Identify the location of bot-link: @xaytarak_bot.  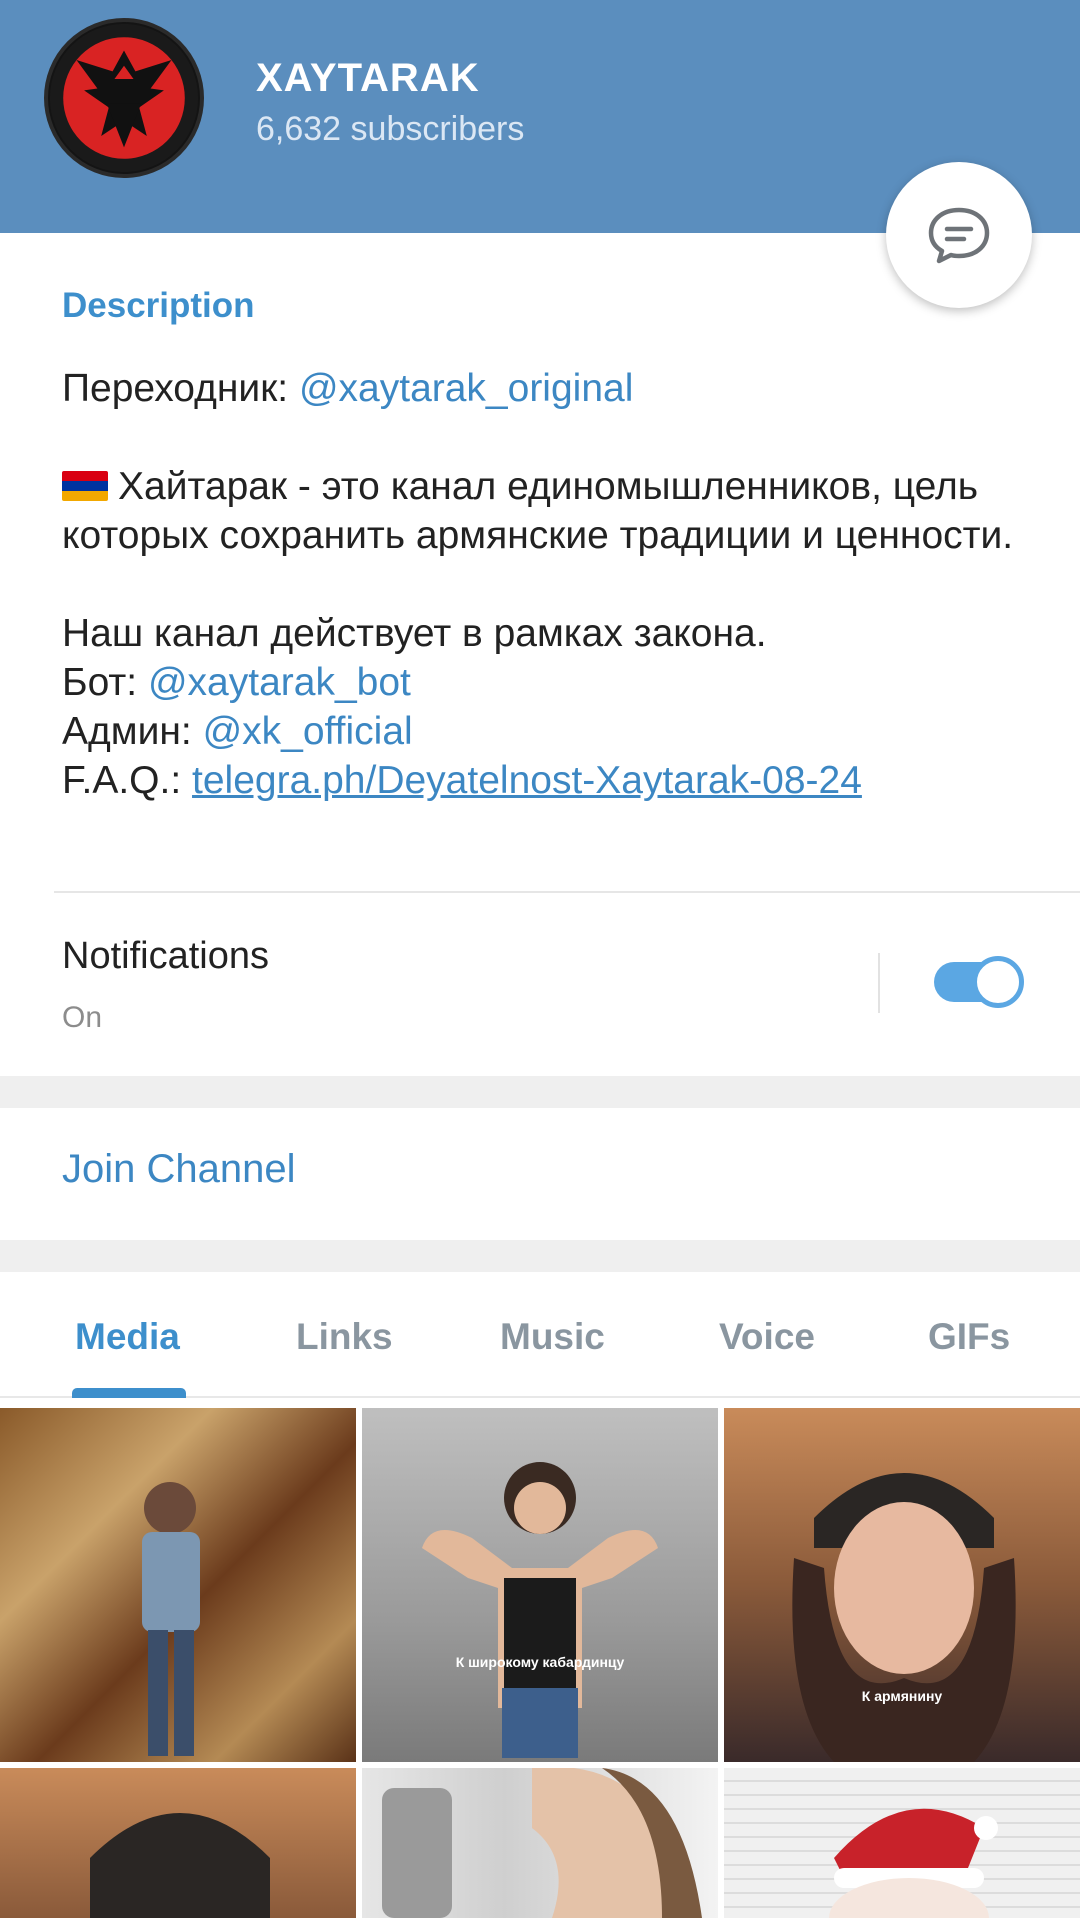
(279, 682).